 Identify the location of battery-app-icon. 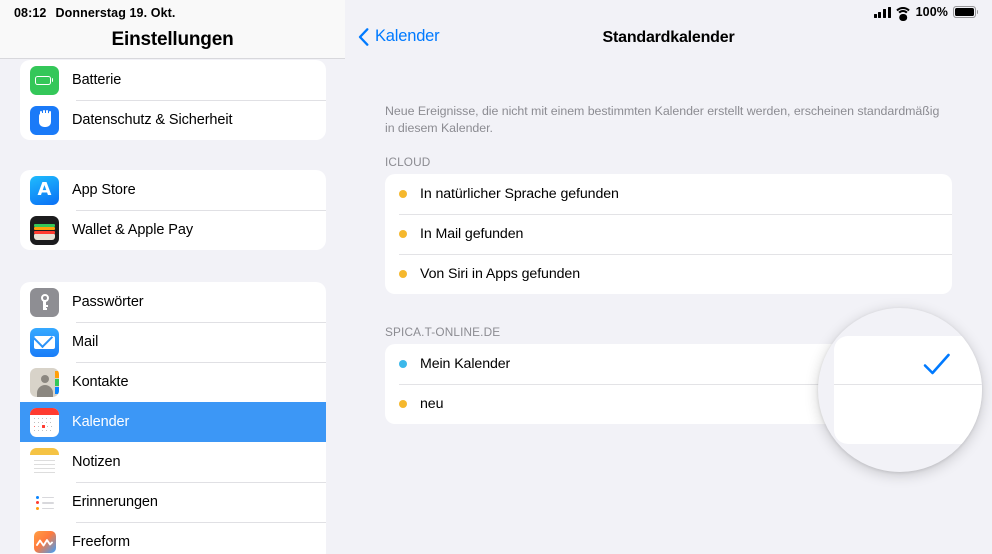
(44, 80).